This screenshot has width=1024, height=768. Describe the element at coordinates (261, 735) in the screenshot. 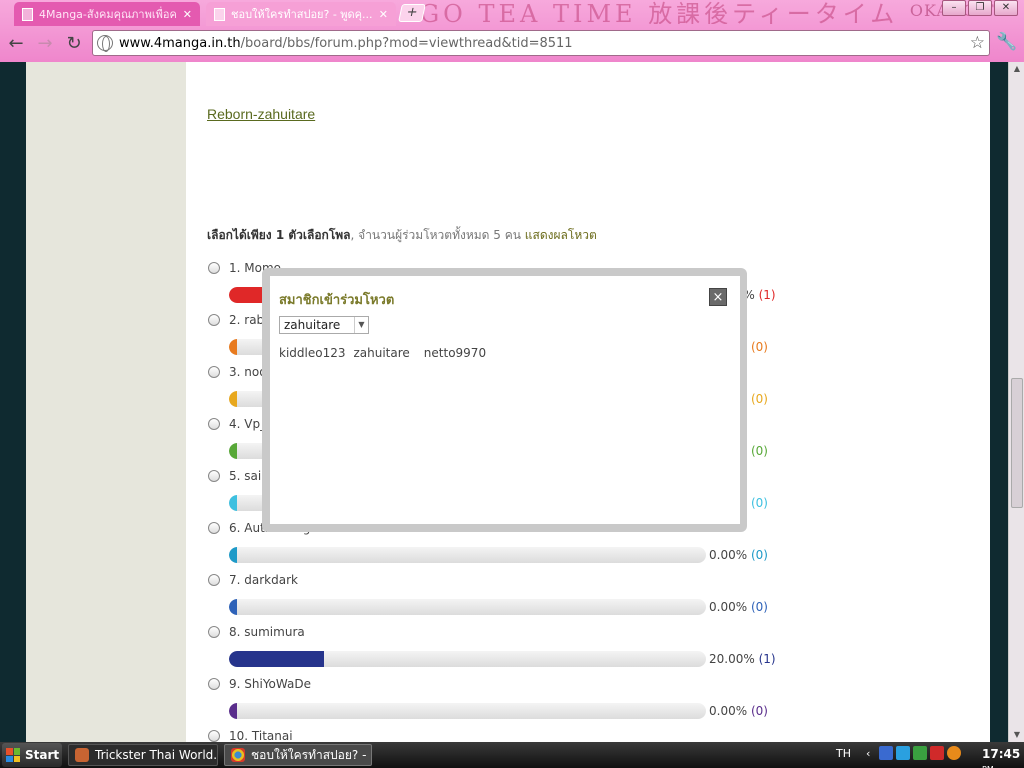

I see `poll-option-label: 10. Titanai` at that location.